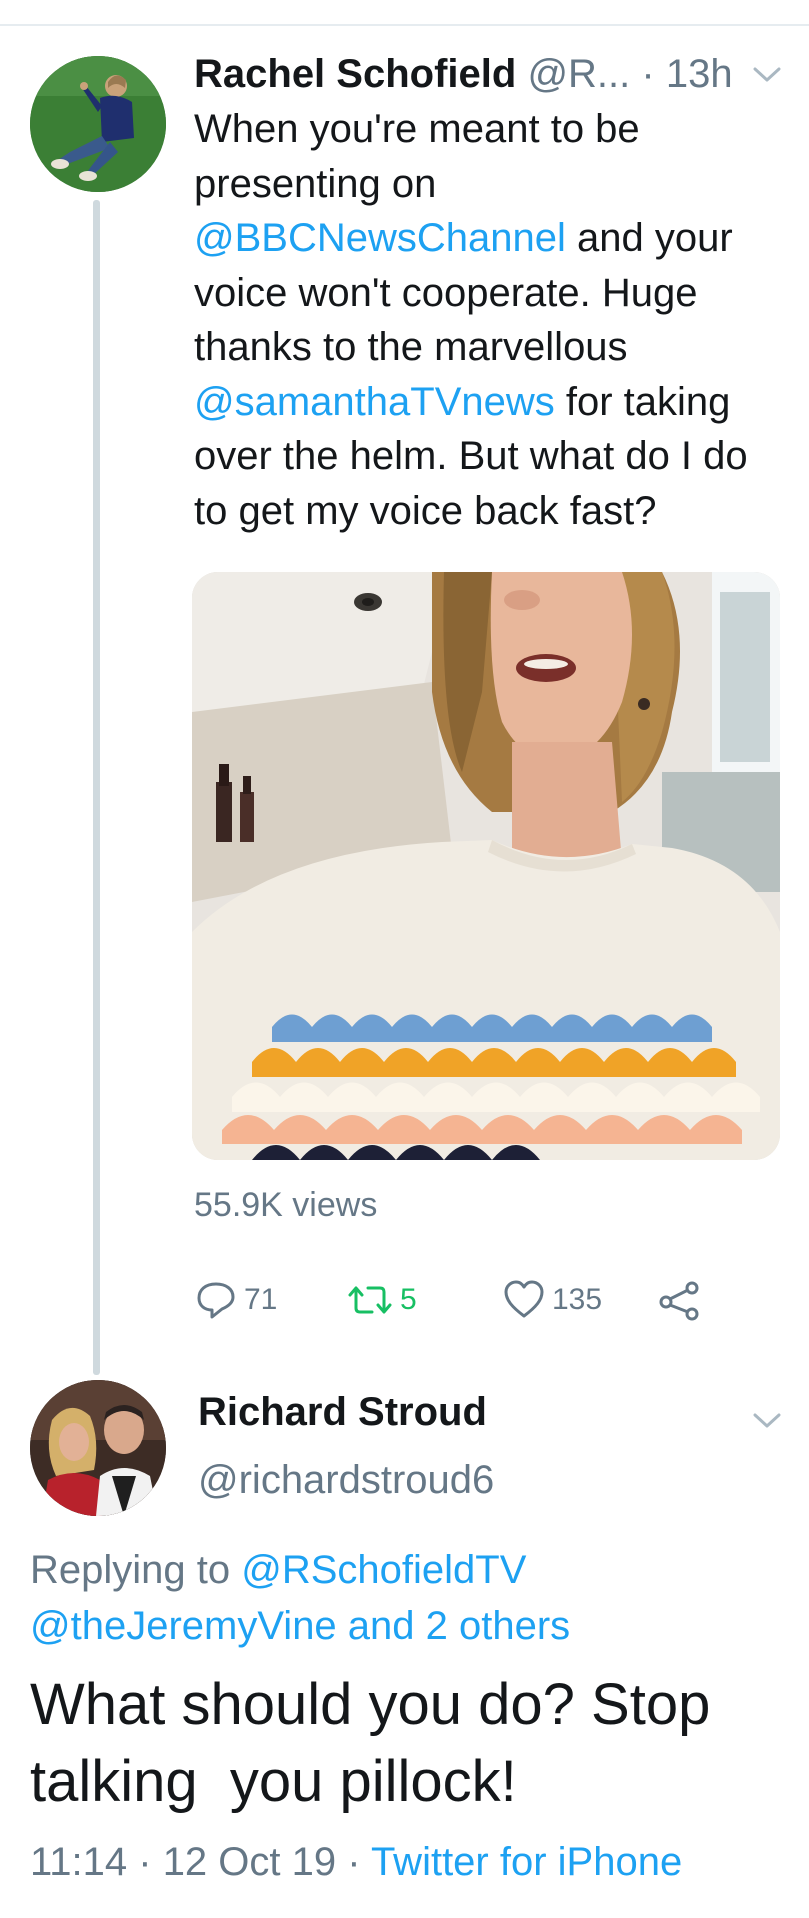 This screenshot has height=1918, width=809. What do you see at coordinates (261, 1299) in the screenshot?
I see `reply-count: 71` at bounding box center [261, 1299].